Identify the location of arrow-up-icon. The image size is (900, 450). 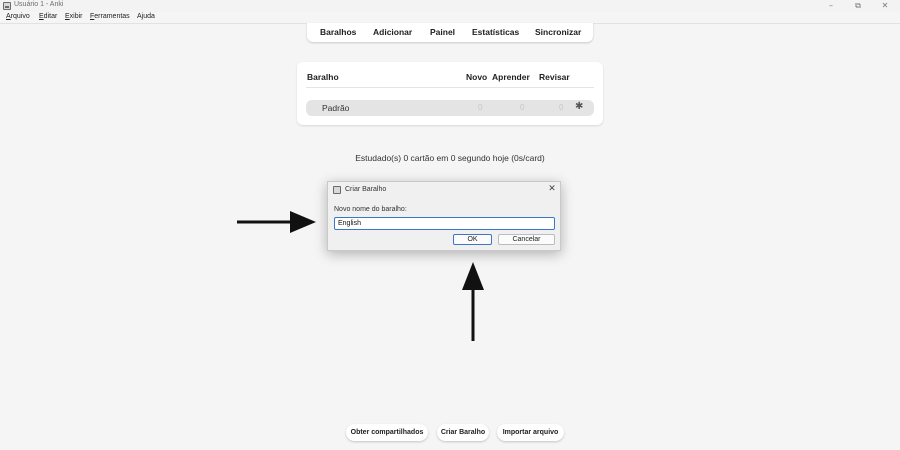
(473, 301).